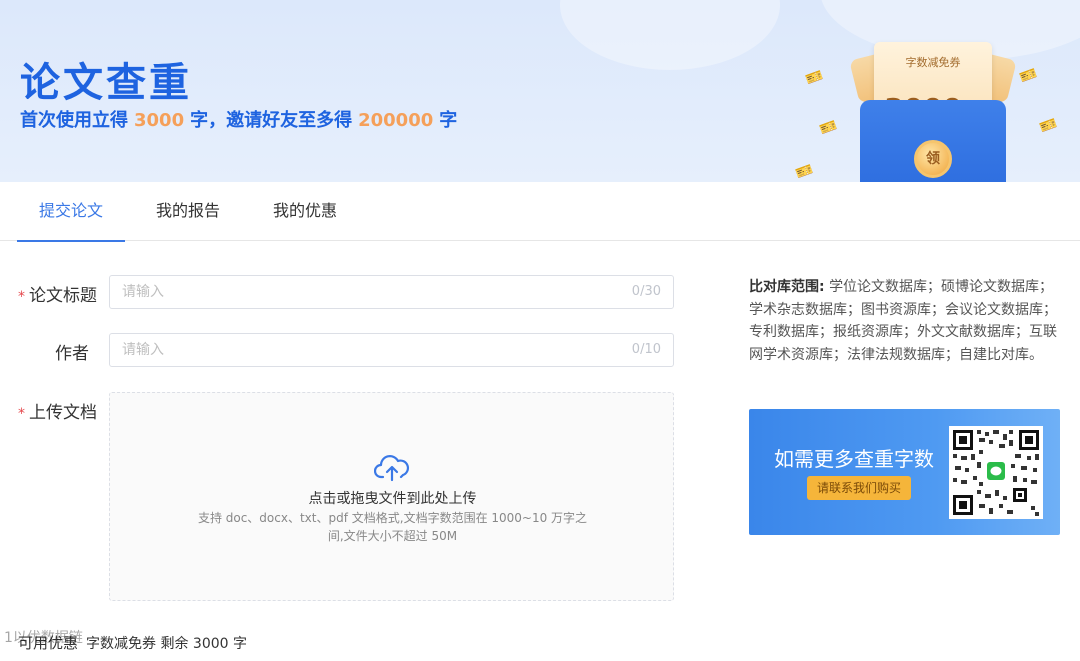 Image resolution: width=1080 pixels, height=661 pixels. What do you see at coordinates (996, 472) in the screenshot?
I see `qr-code-icon` at bounding box center [996, 472].